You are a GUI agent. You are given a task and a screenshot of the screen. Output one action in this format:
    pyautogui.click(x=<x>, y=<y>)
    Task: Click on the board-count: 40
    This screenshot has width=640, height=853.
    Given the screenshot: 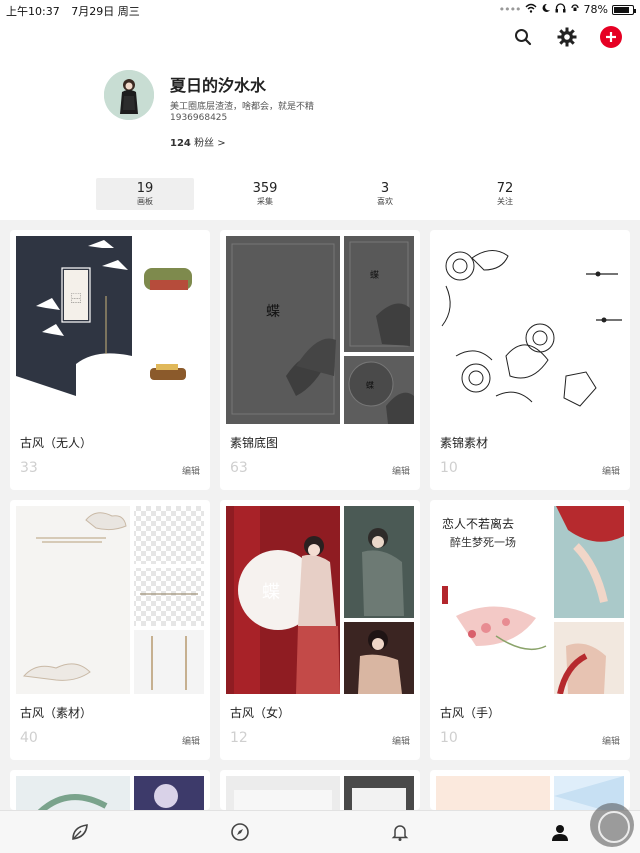 What is the action you would take?
    pyautogui.click(x=29, y=738)
    